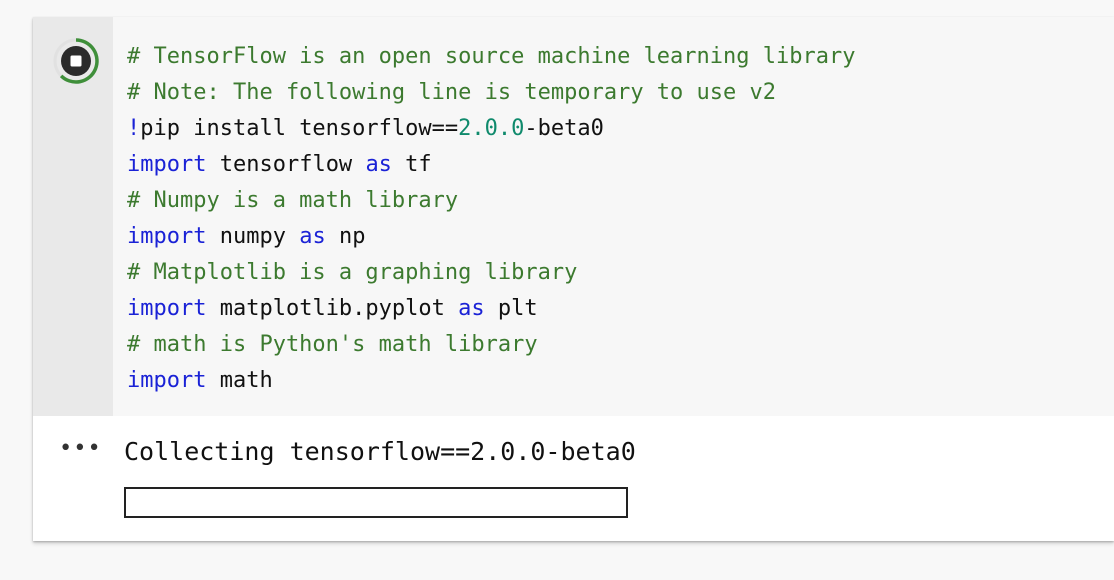 This screenshot has width=1114, height=580. What do you see at coordinates (73, 216) in the screenshot?
I see `cell-gutter` at bounding box center [73, 216].